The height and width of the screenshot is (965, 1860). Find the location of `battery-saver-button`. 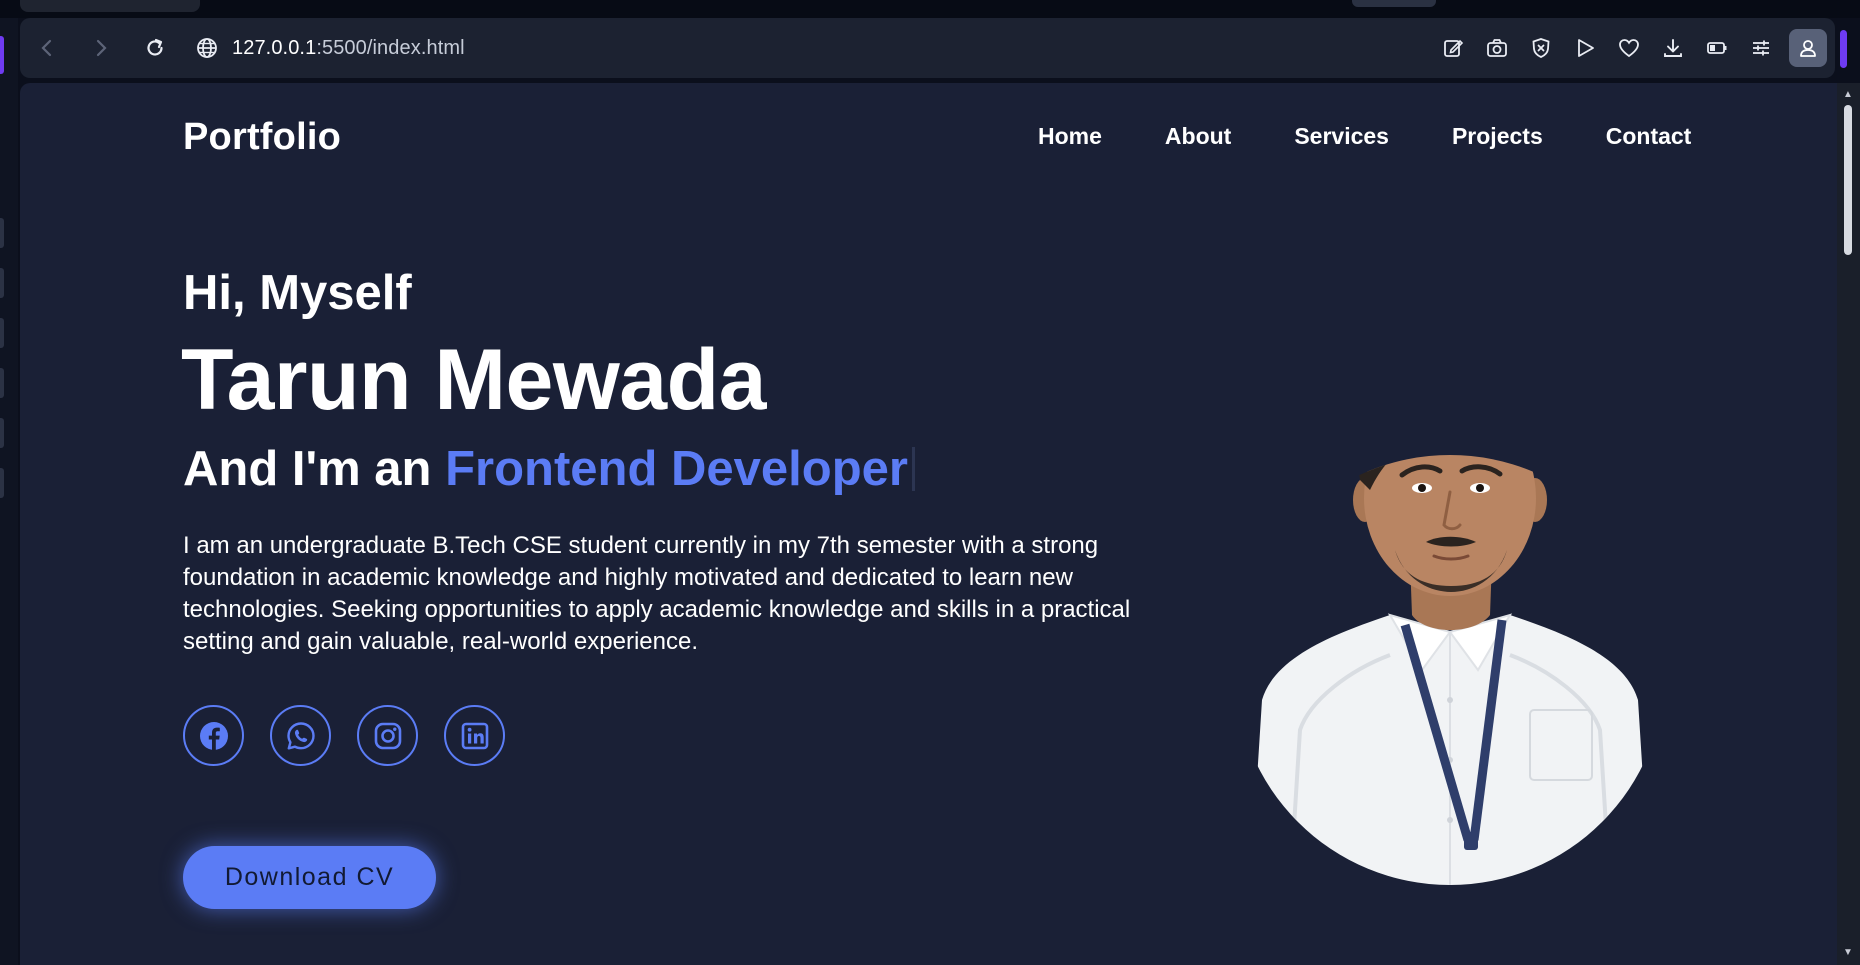

battery-saver-button is located at coordinates (1717, 48).